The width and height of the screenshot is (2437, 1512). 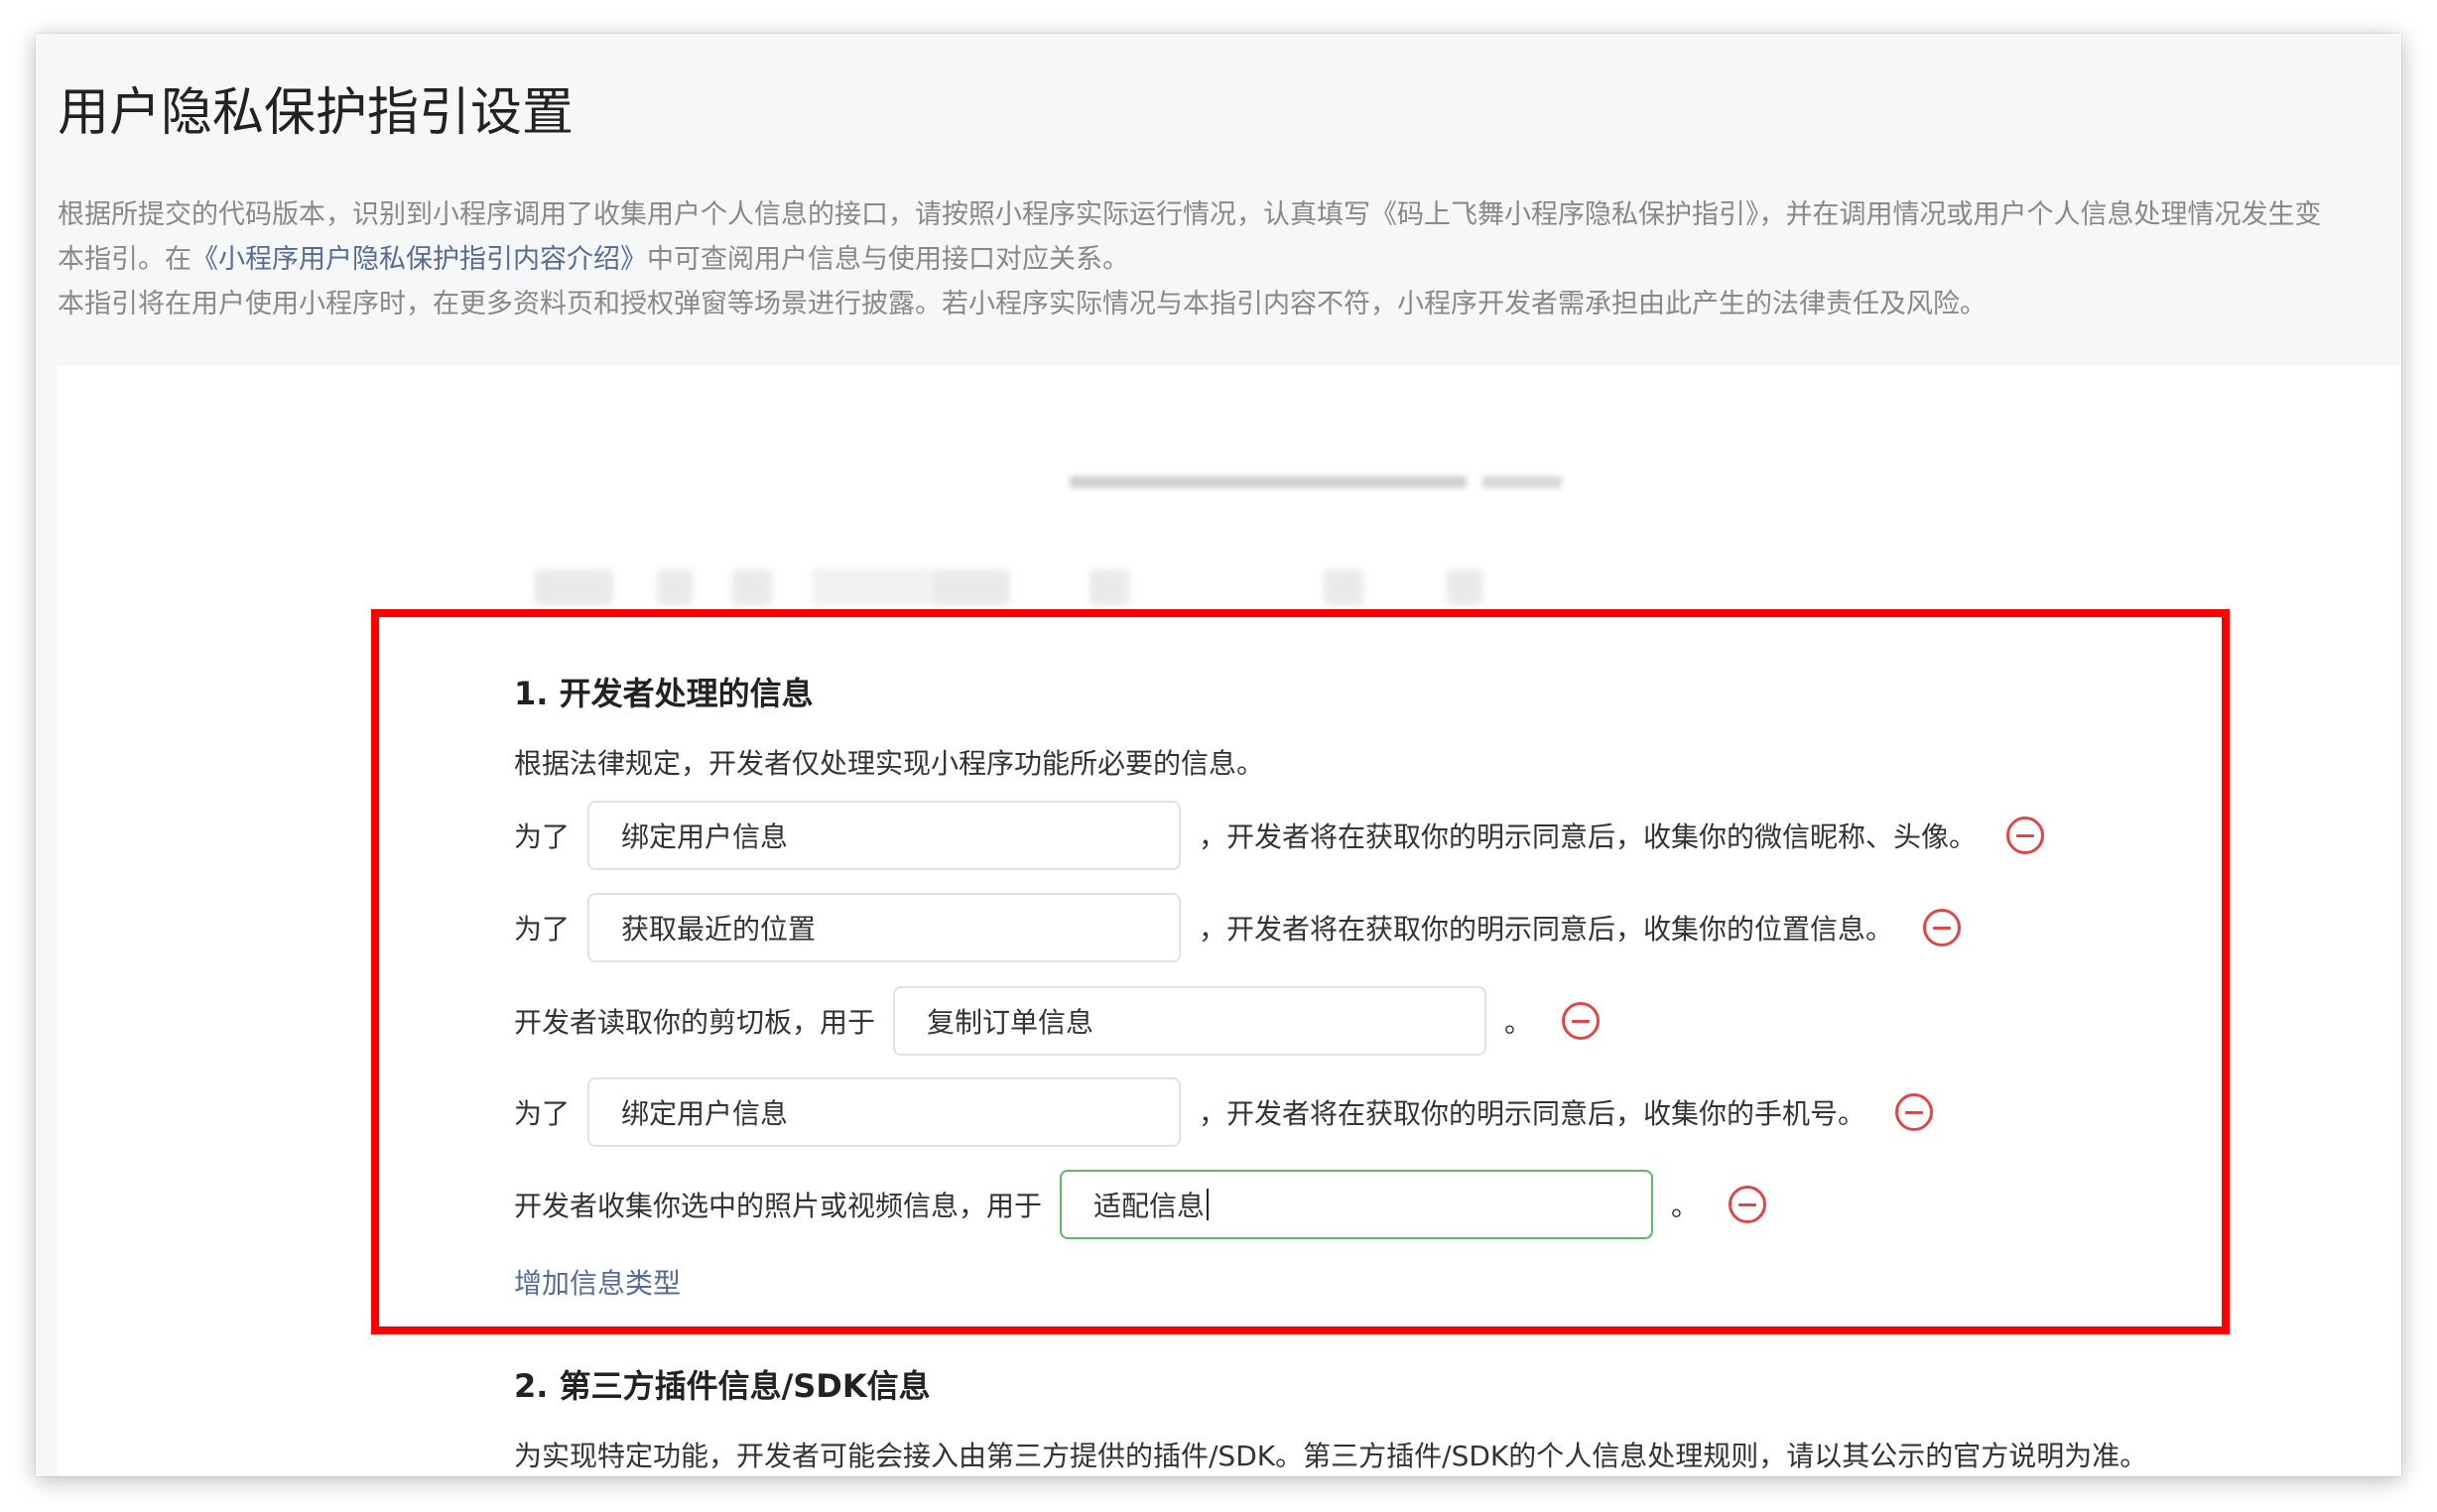 I want to click on redacted-heading, so click(x=1269, y=482).